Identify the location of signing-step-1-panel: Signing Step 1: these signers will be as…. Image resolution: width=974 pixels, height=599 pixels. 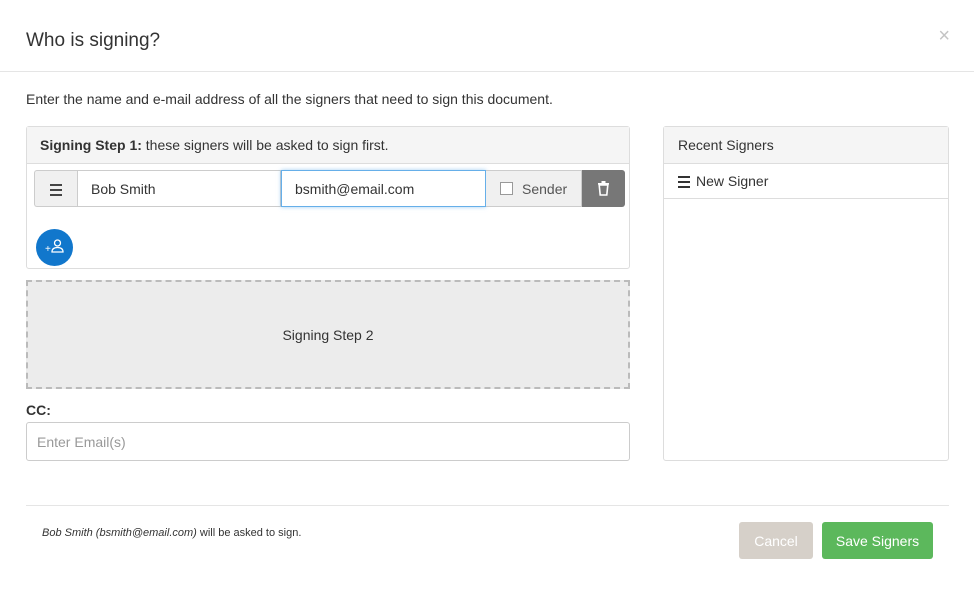
(328, 197).